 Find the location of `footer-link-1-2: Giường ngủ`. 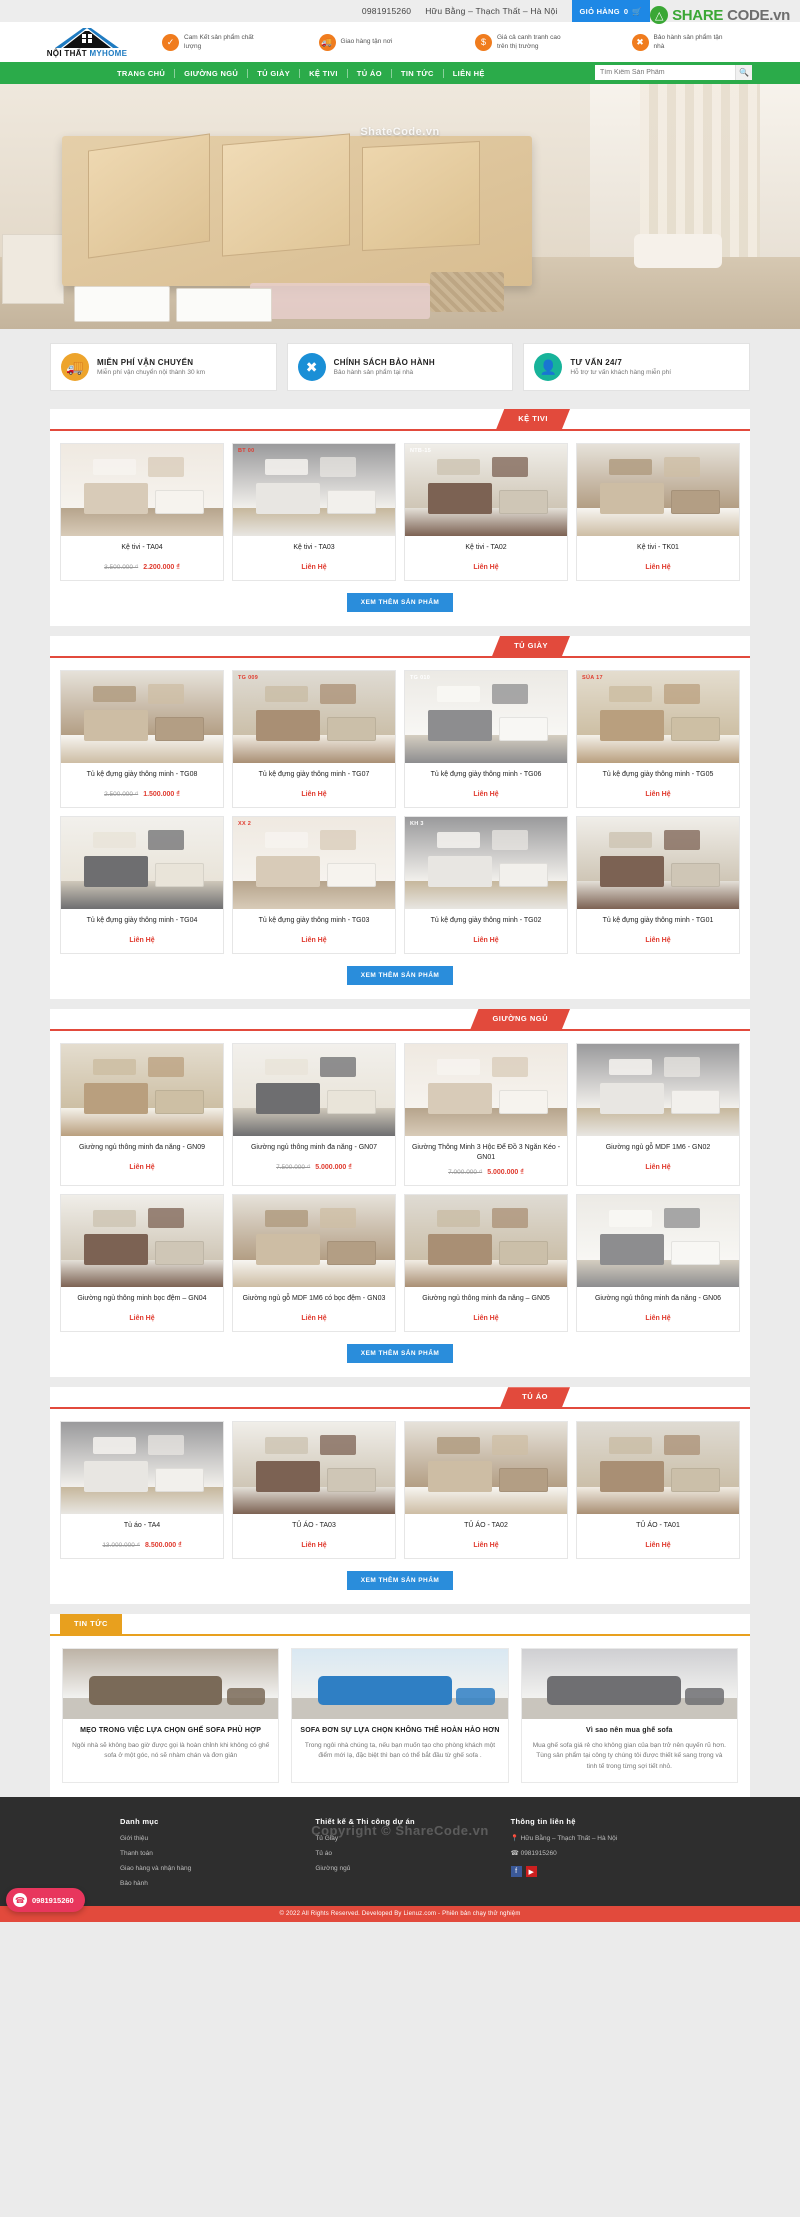

footer-link-1-2: Giường ngủ is located at coordinates (399, 1868).